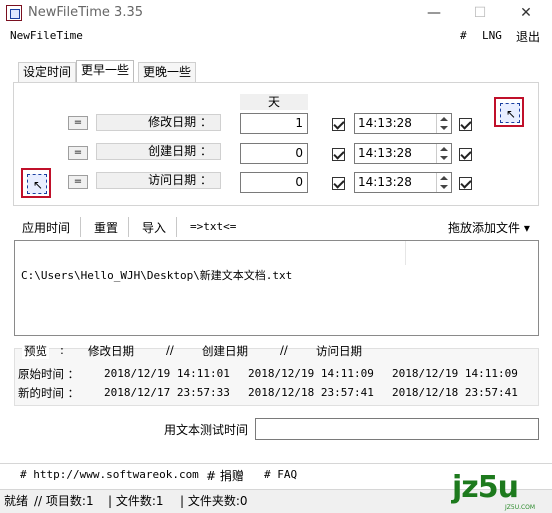  I want to click on row-accessed-eq-button: =, so click(78, 182).